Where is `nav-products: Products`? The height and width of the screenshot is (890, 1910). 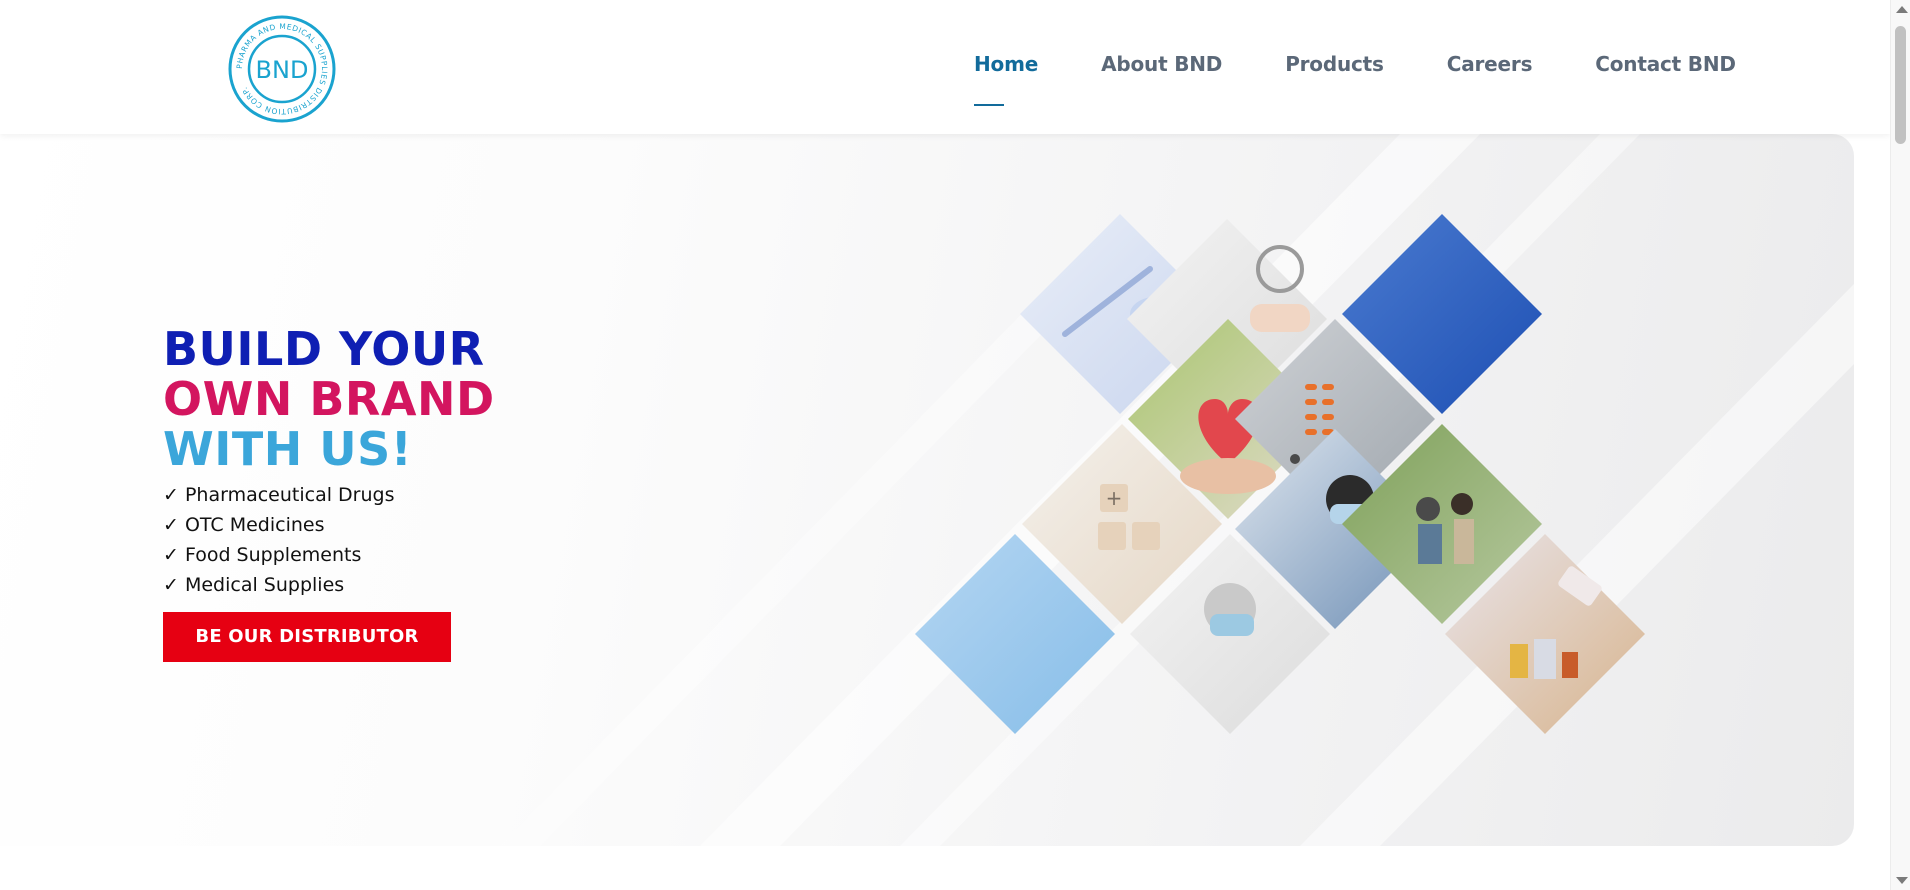
nav-products: Products is located at coordinates (1334, 64).